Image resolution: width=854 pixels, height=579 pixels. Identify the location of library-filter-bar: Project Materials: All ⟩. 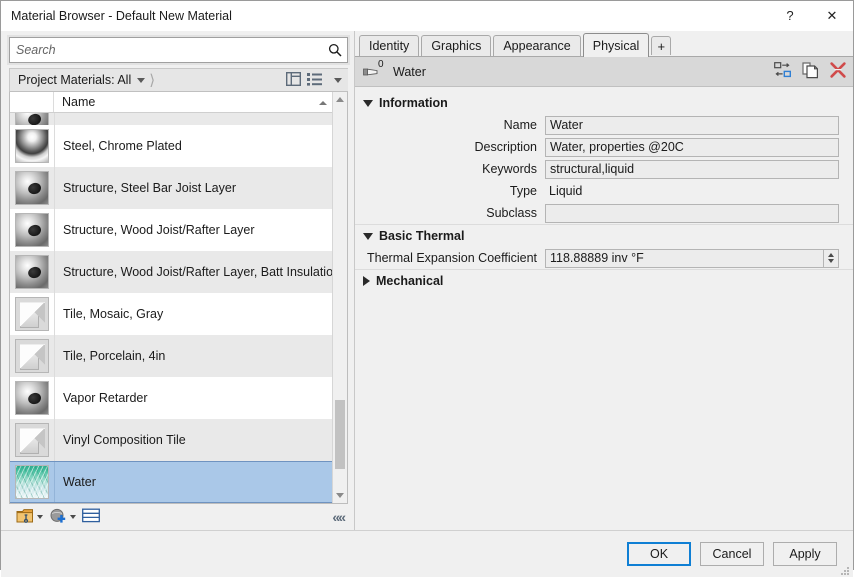
(178, 80).